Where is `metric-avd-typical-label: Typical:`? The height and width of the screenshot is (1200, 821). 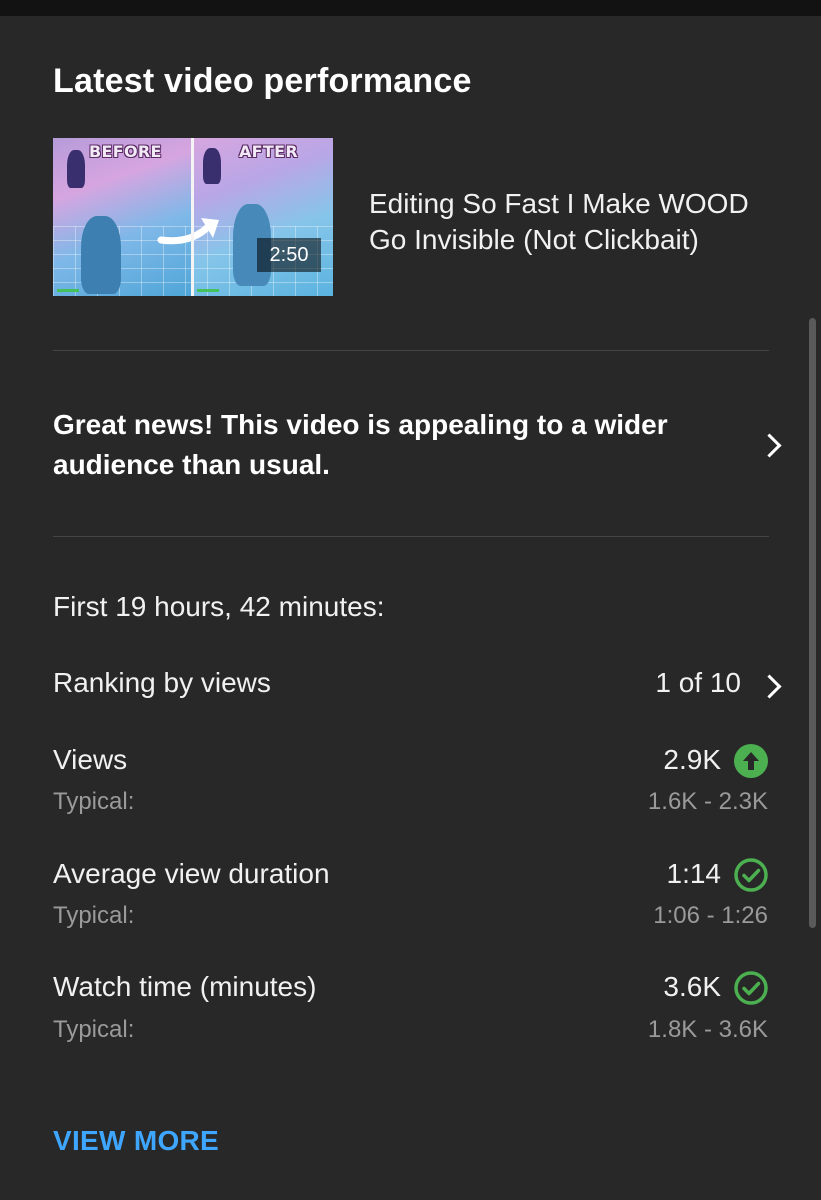
metric-avd-typical-label: Typical: is located at coordinates (94, 915).